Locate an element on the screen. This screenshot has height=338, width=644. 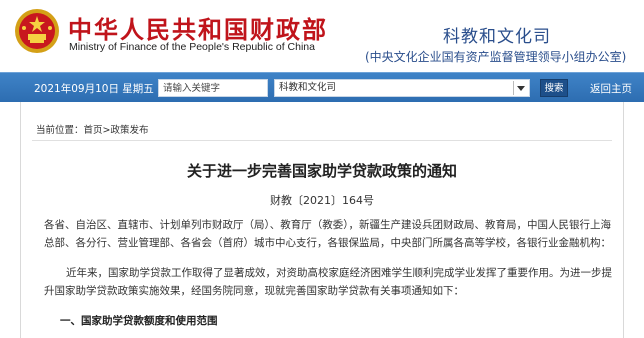
search-input is located at coordinates (213, 88).